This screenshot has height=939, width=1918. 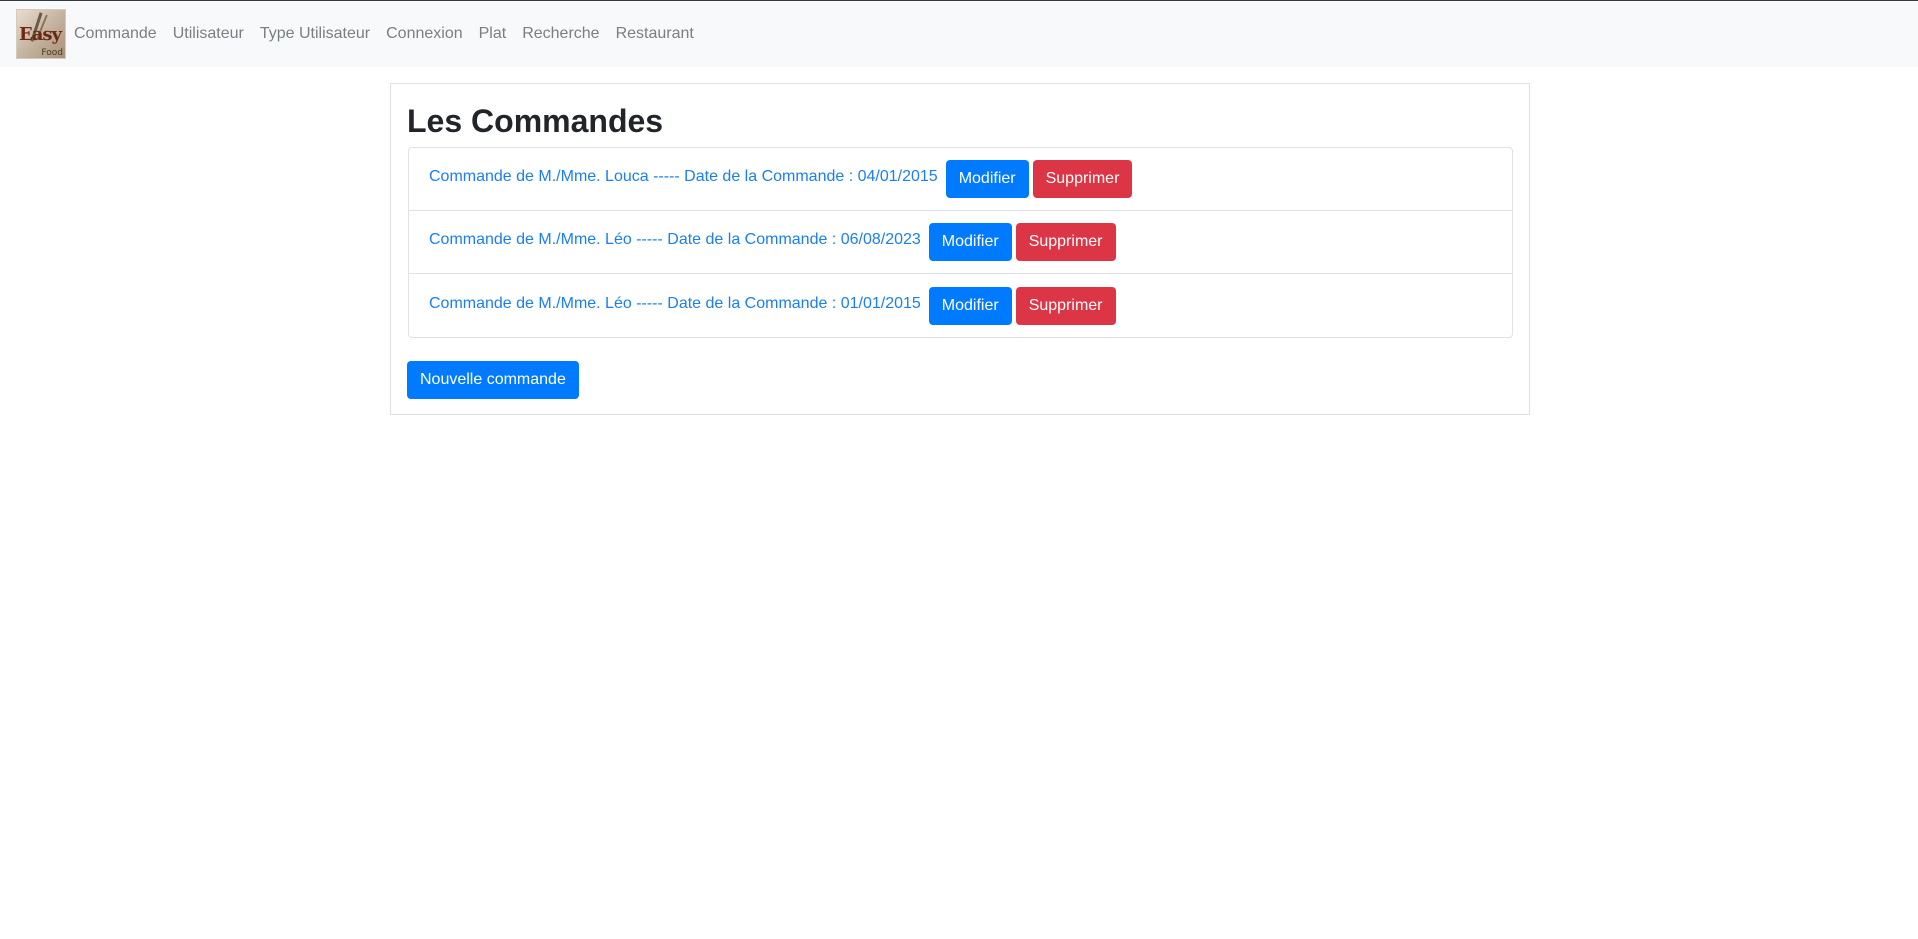 I want to click on nav-link-recherche: Recherche, so click(x=560, y=34).